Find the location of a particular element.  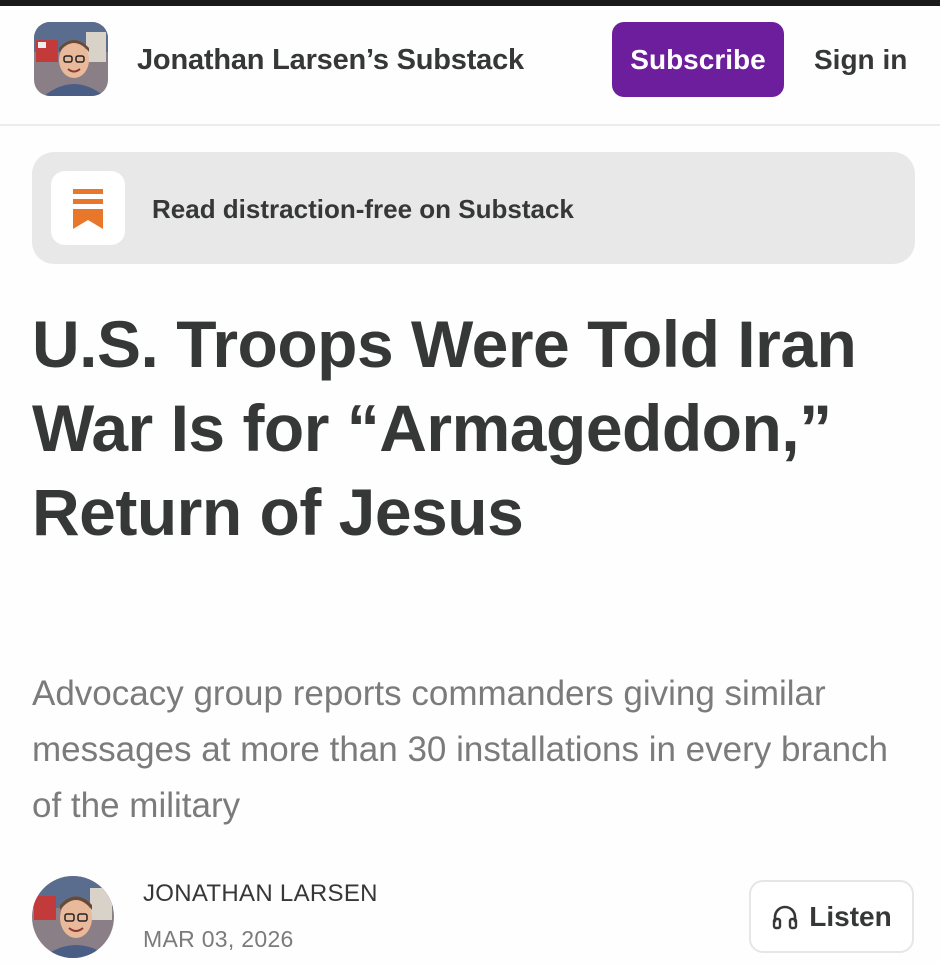

author-avatar is located at coordinates (73, 917).